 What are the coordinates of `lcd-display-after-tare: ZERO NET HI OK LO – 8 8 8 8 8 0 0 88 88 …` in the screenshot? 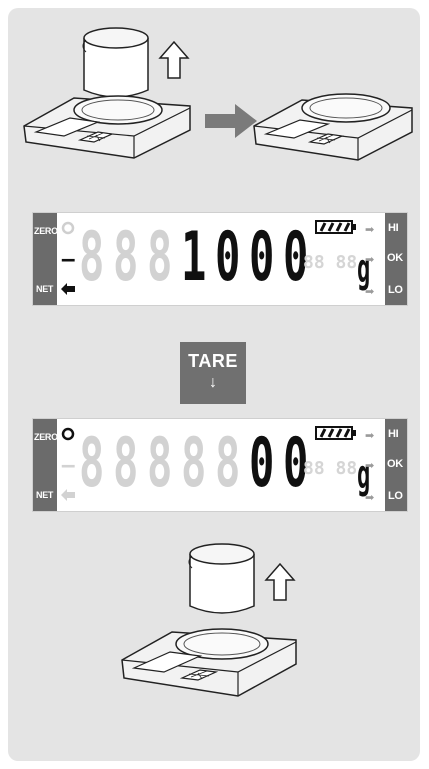 It's located at (220, 465).